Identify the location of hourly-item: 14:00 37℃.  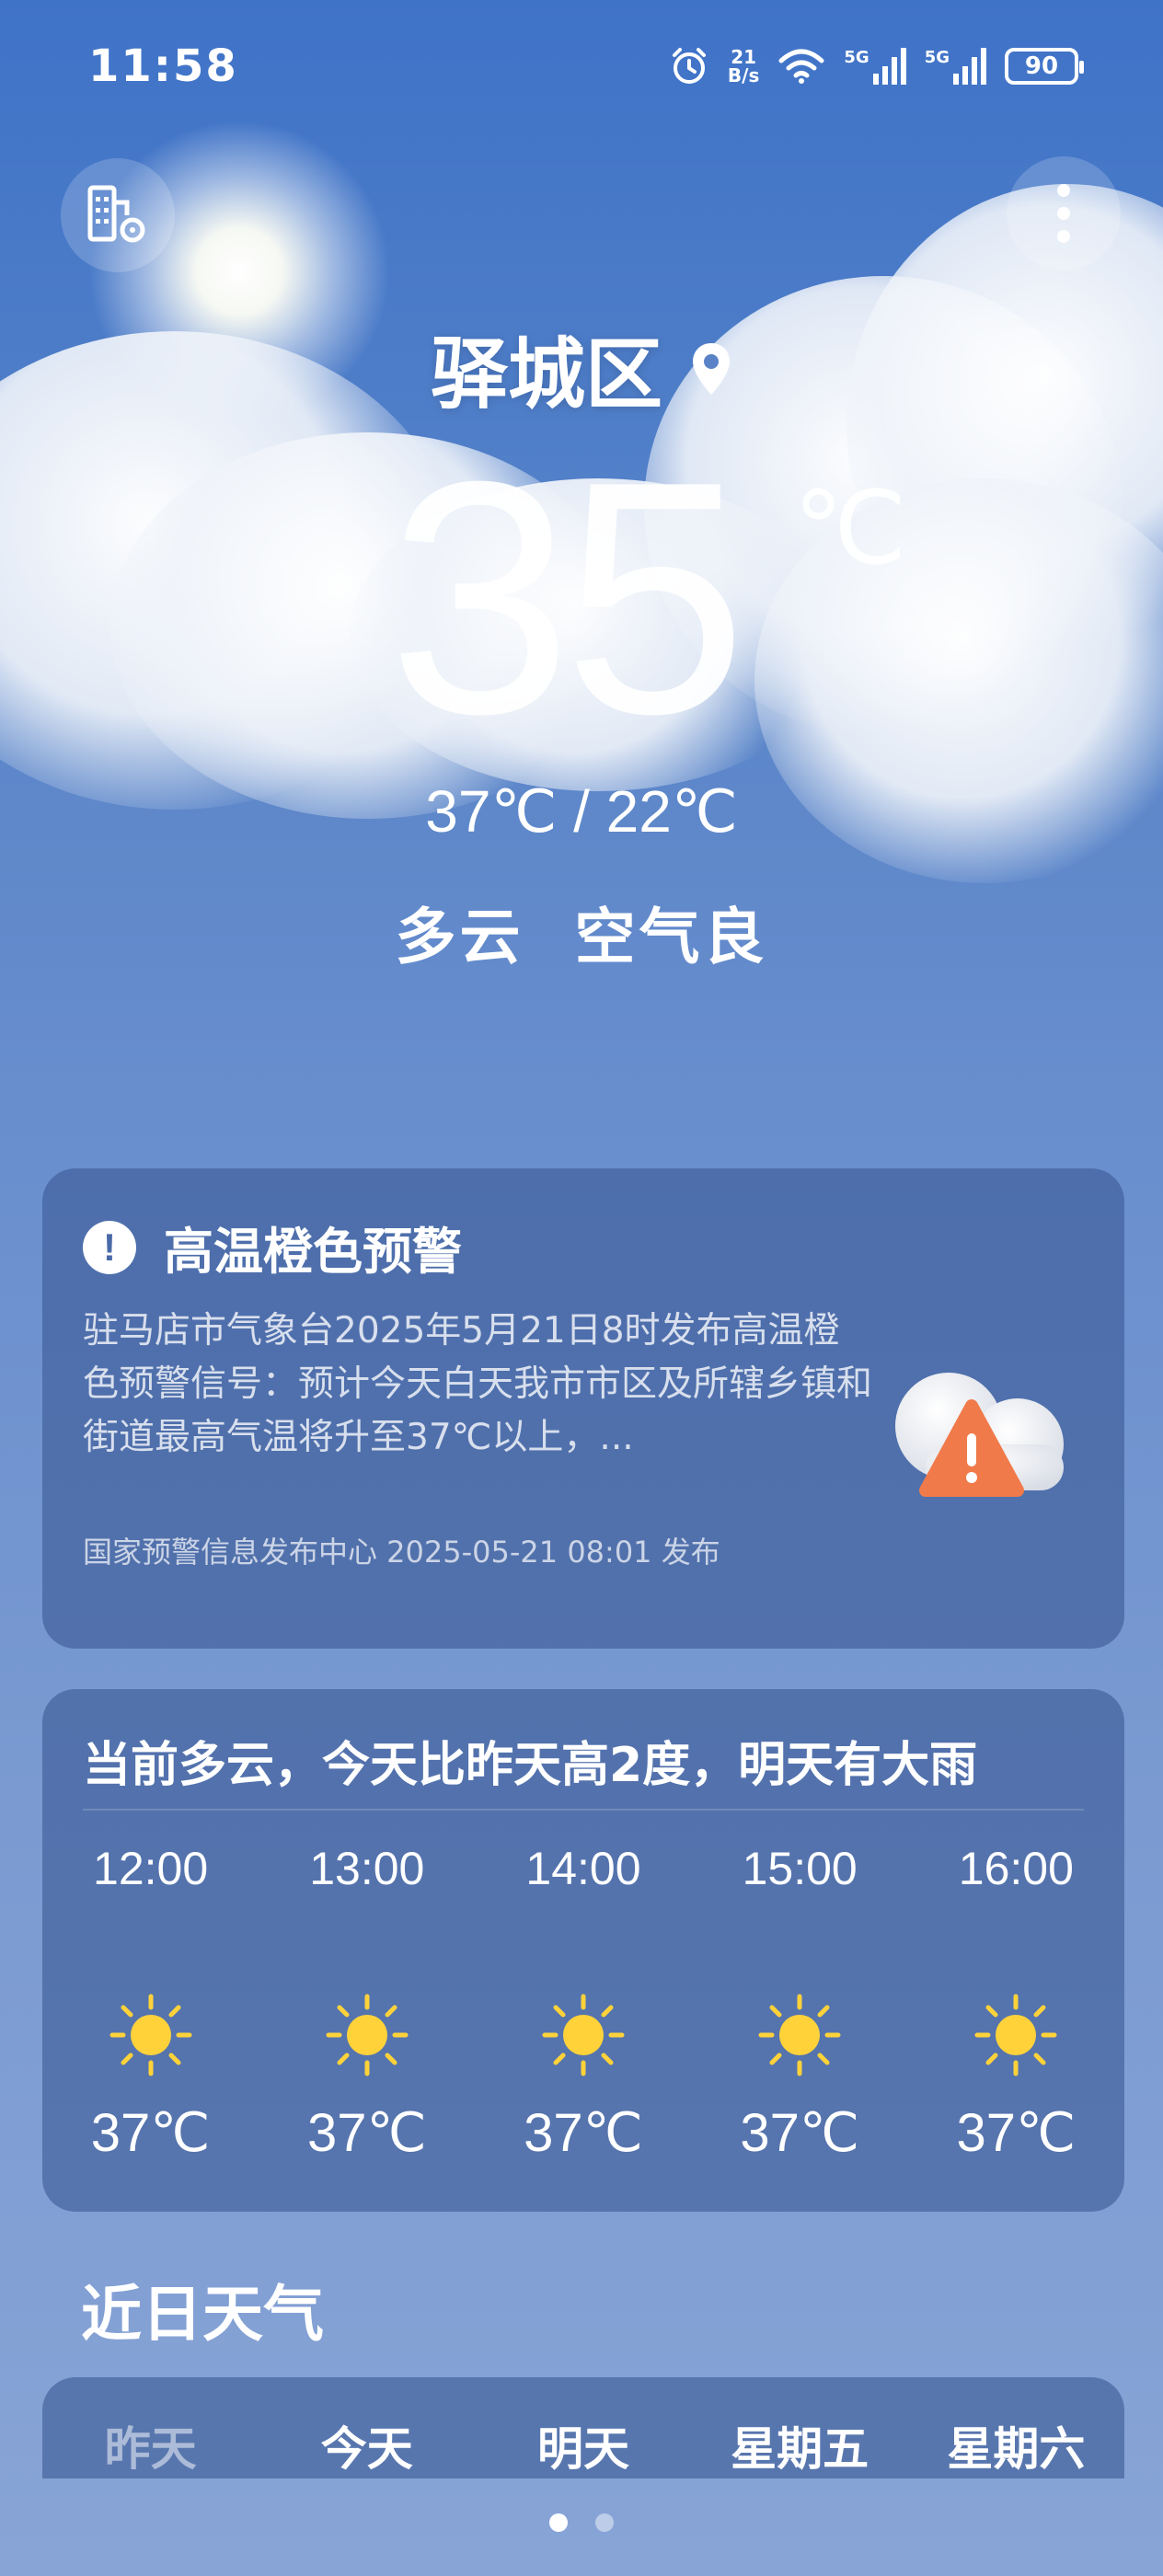
(583, 2000).